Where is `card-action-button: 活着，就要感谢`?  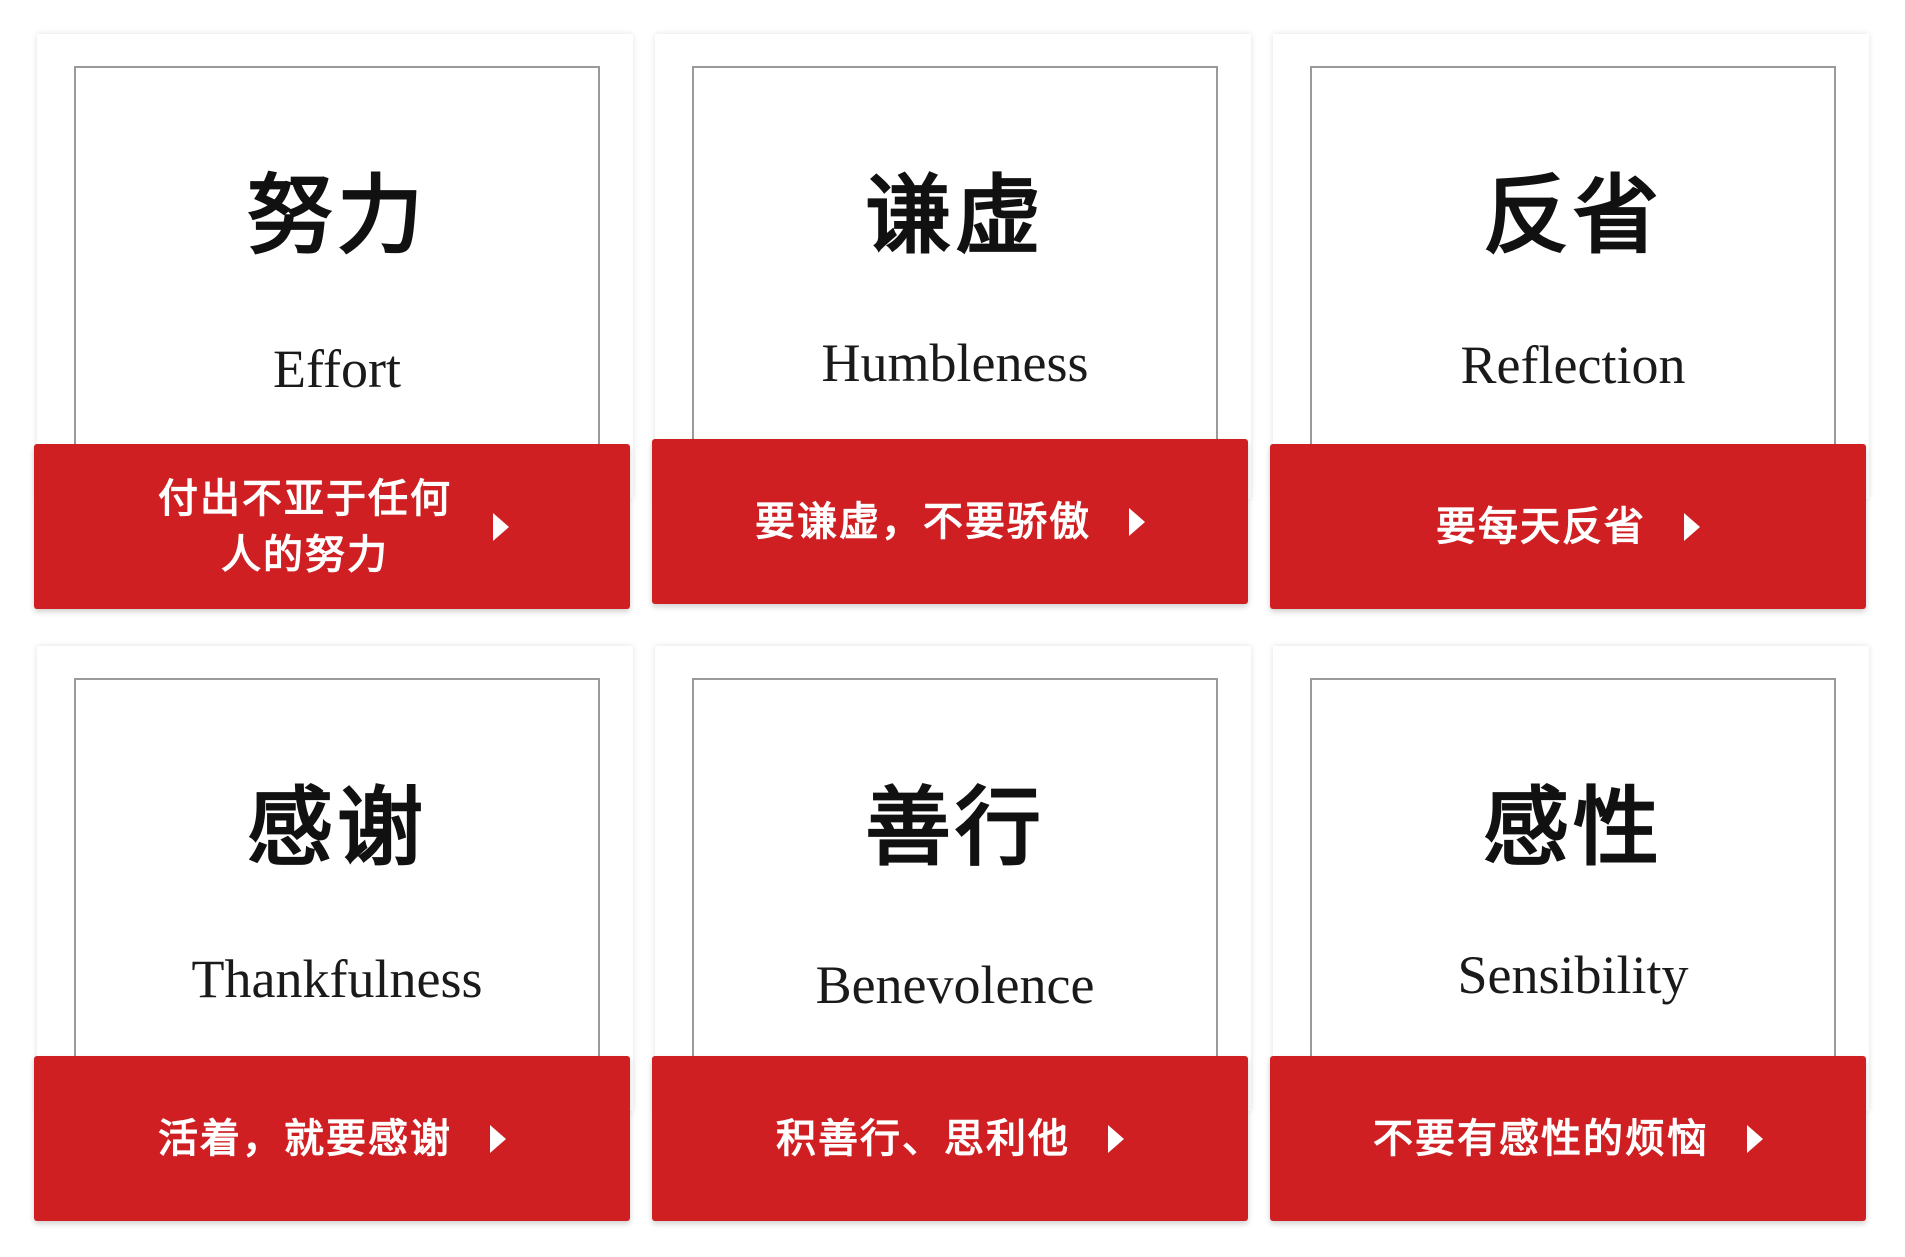
card-action-button: 活着，就要感谢 is located at coordinates (332, 1138).